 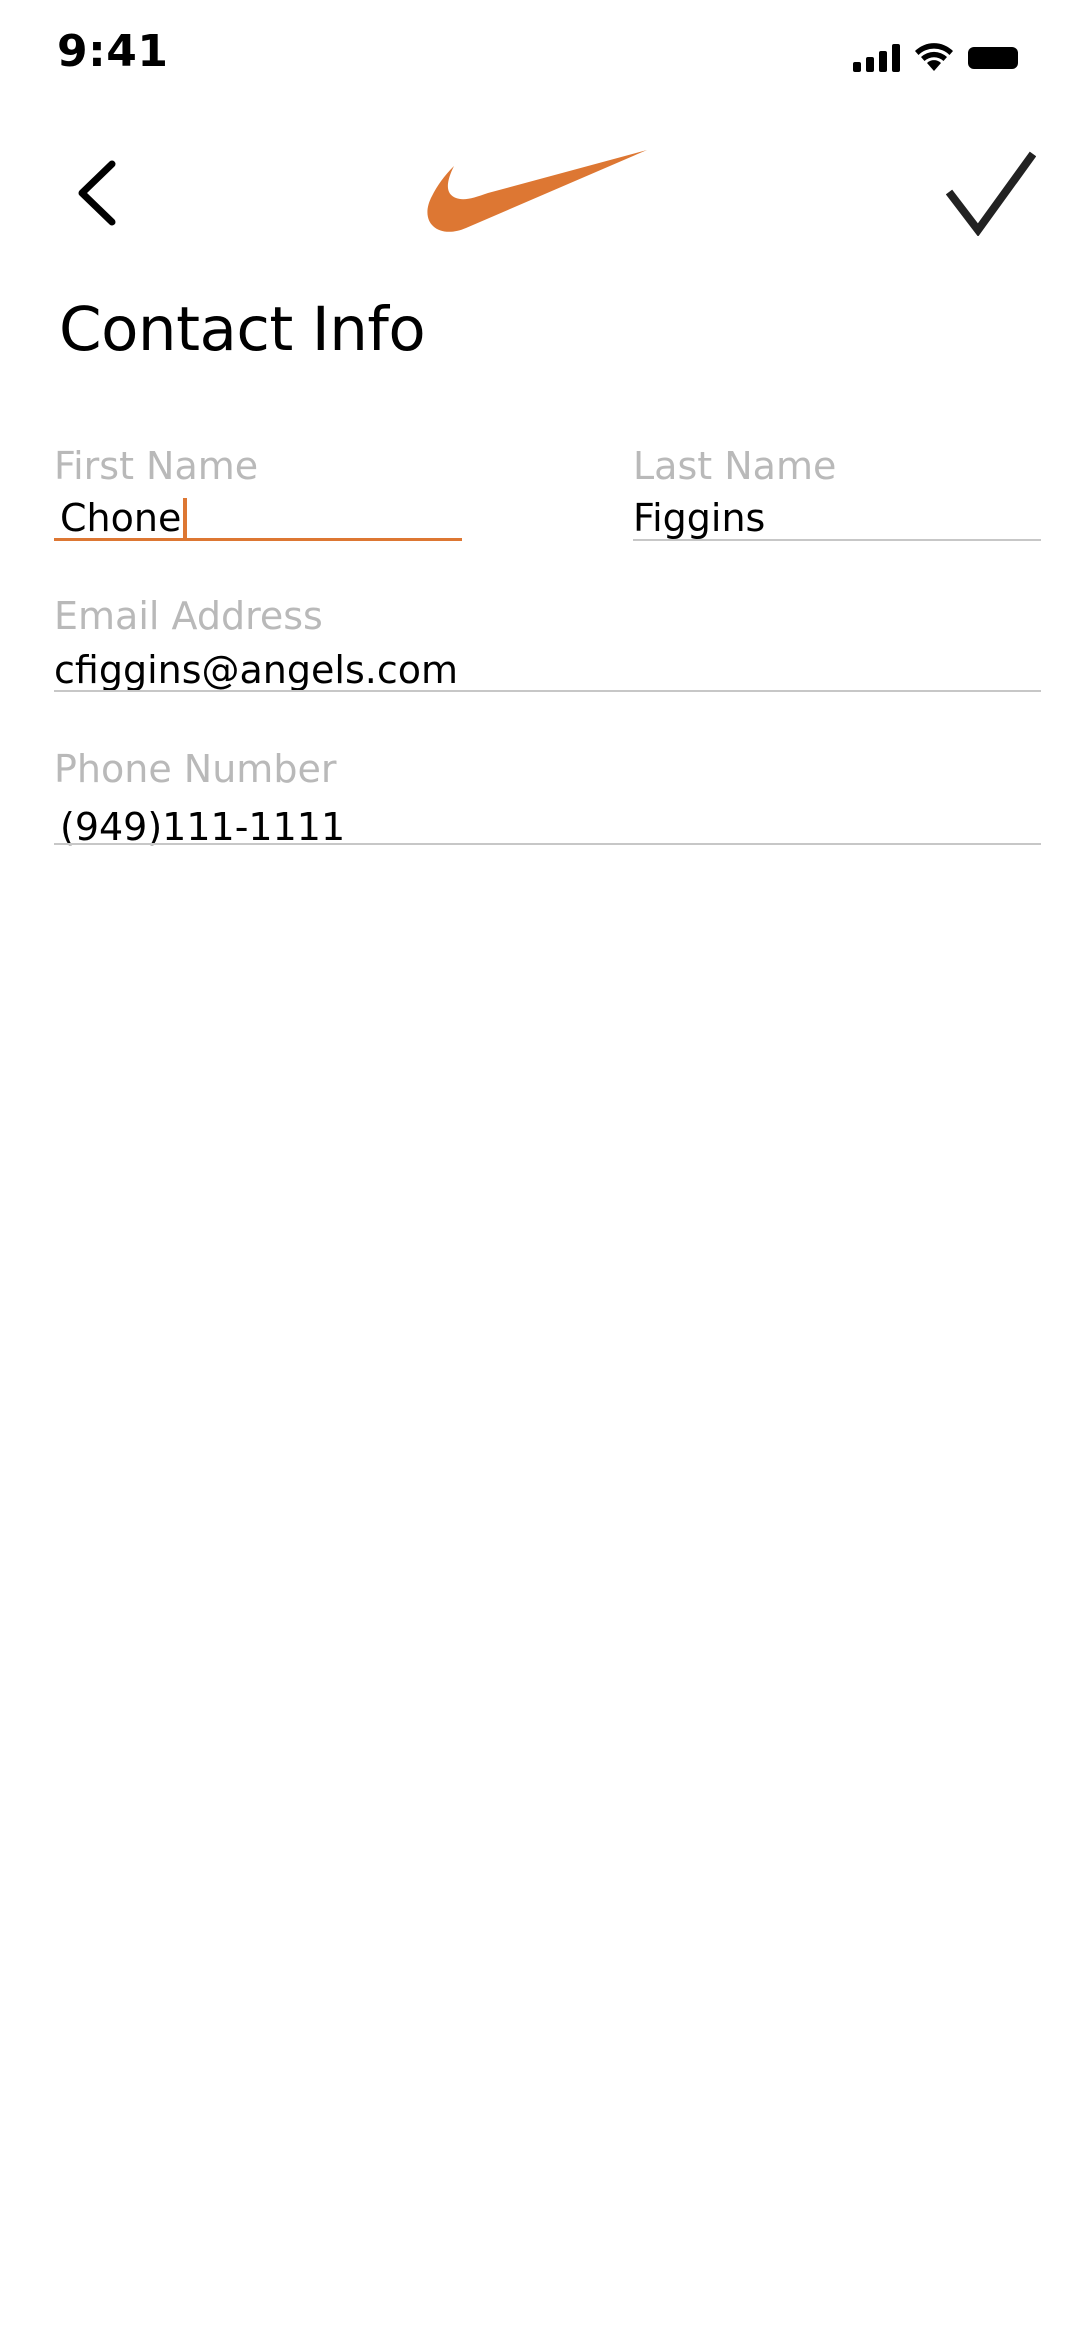 I want to click on phone-field: Phone Number (949)111-1111, so click(x=547, y=798).